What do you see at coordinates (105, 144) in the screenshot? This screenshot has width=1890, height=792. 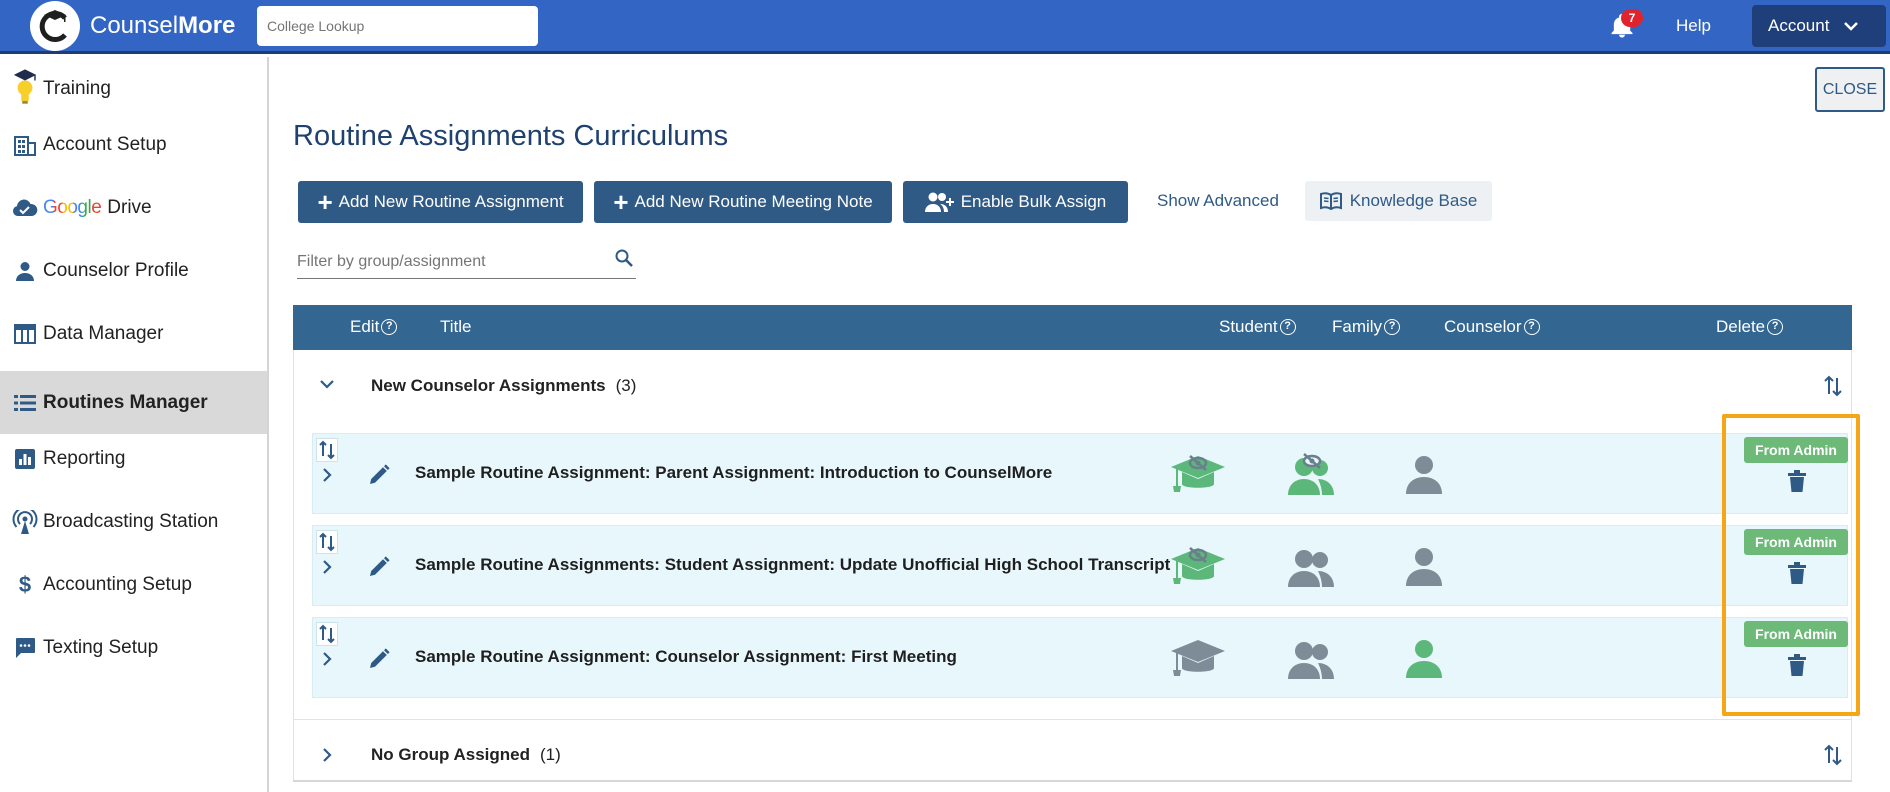 I see `sidebar-item-label: Account Setup` at bounding box center [105, 144].